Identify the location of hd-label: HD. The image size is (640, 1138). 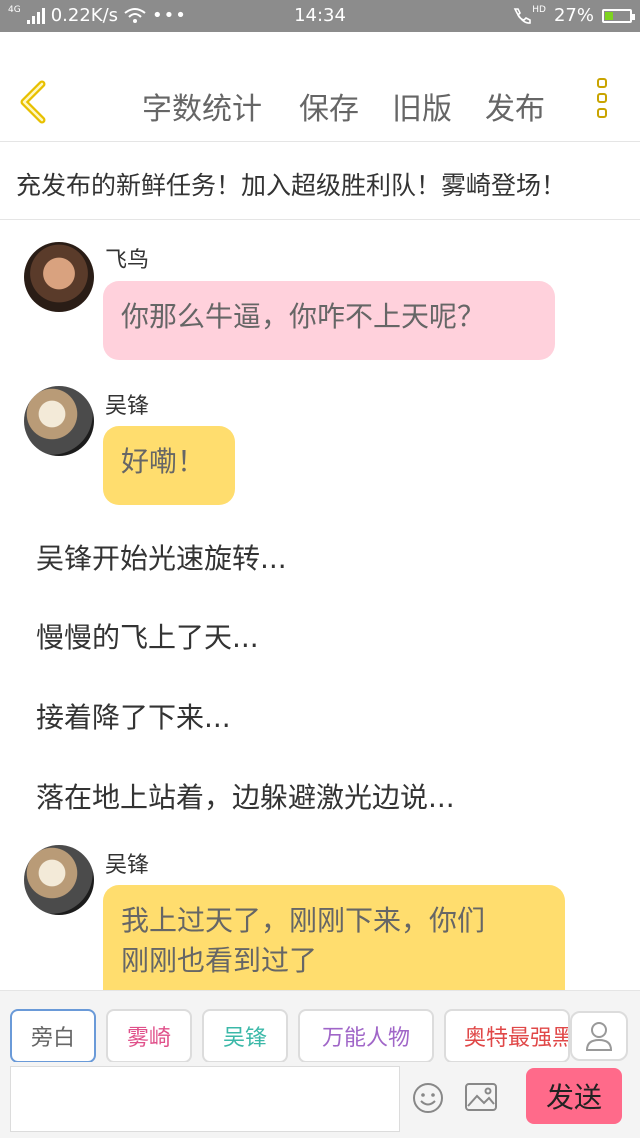
(539, 10).